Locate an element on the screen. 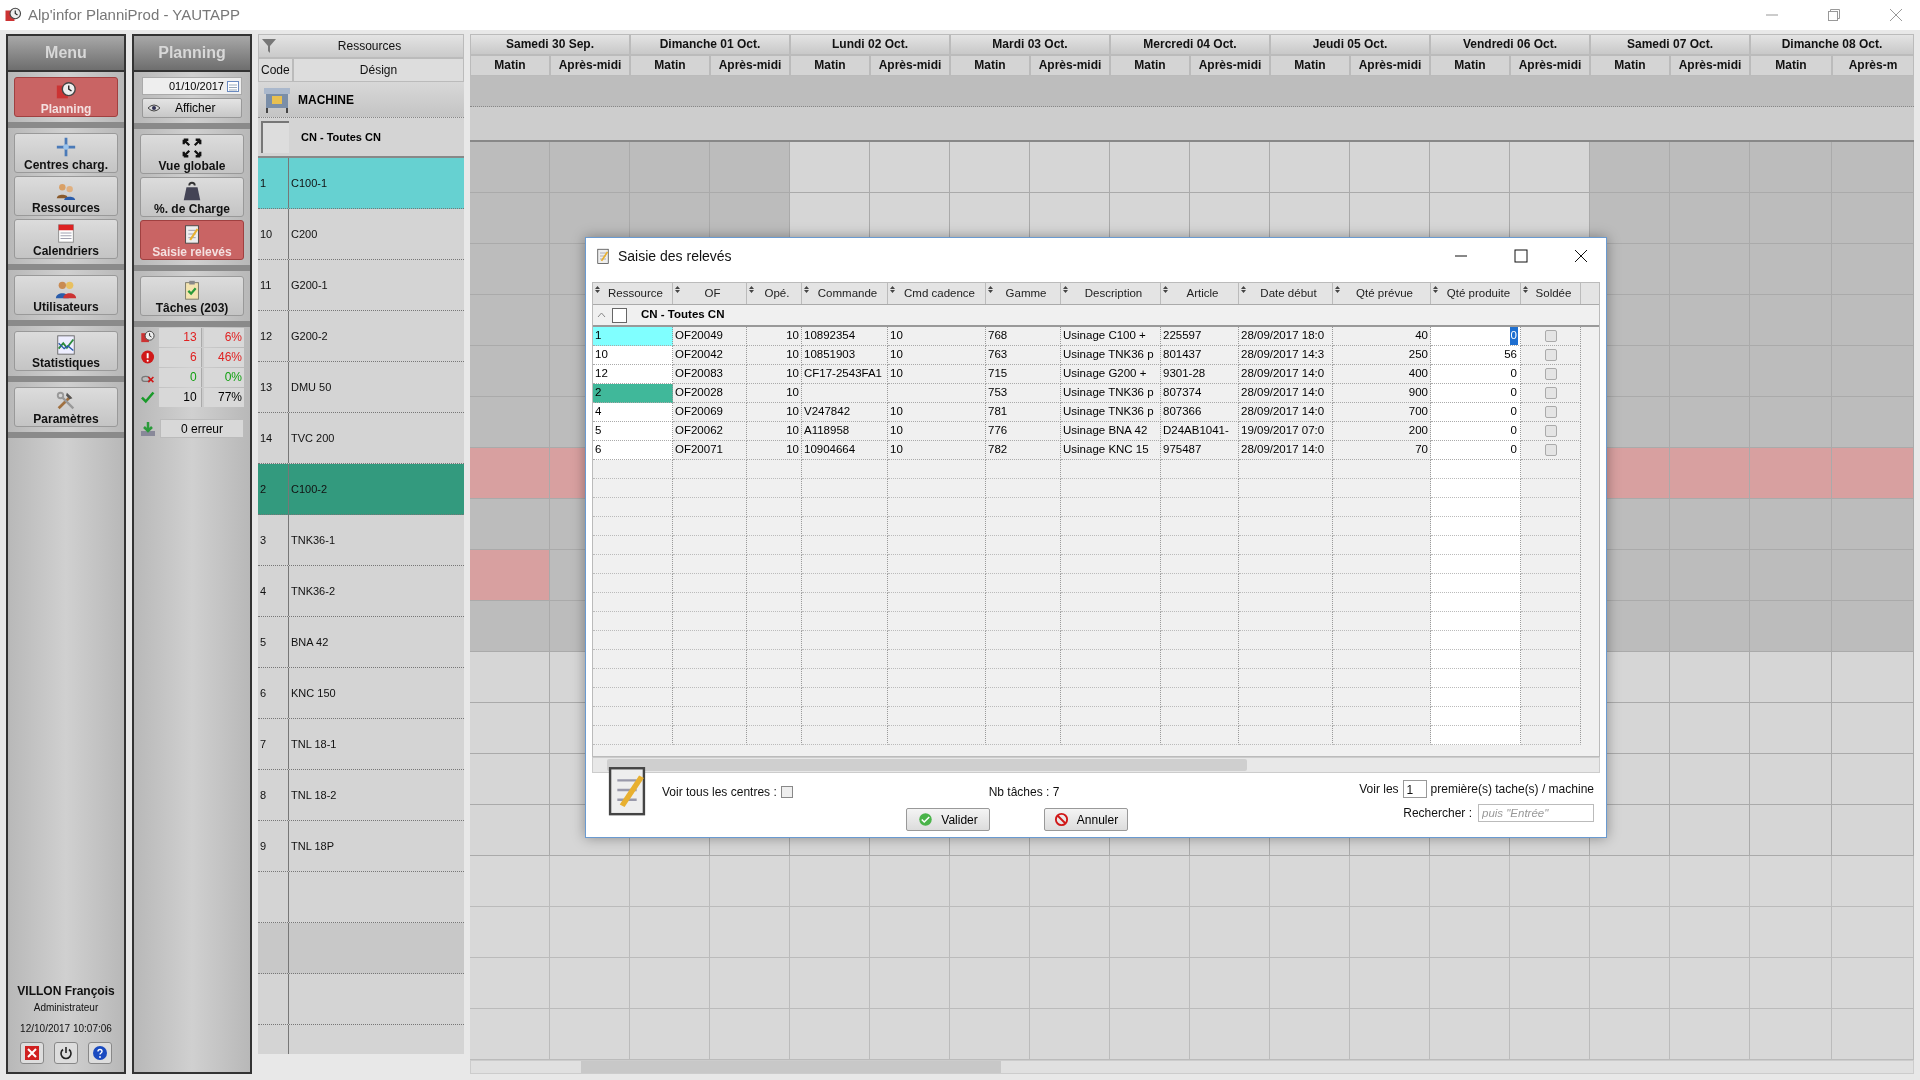 The height and width of the screenshot is (1080, 1920). resource-row: 10 C200 is located at coordinates (361, 234).